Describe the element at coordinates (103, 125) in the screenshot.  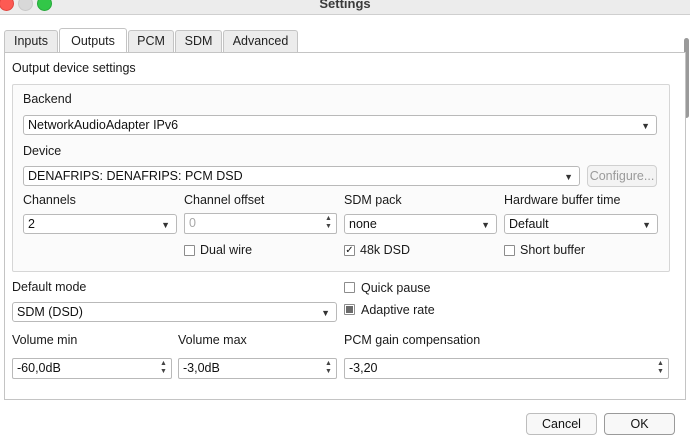
I see `backend-value: NetworkAudioAdapter IPv6` at that location.